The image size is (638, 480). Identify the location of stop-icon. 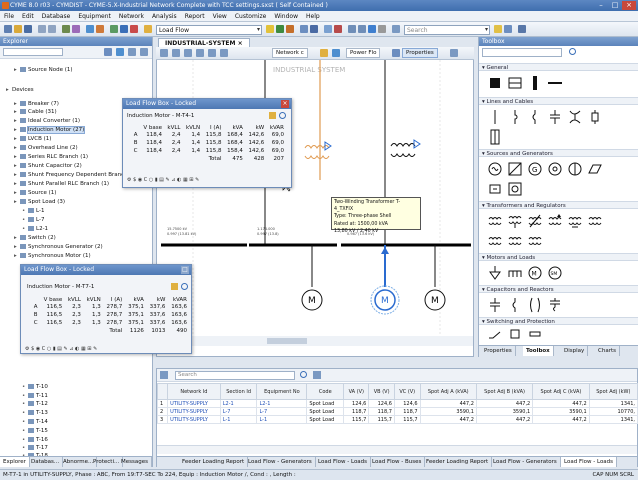
(134, 29).